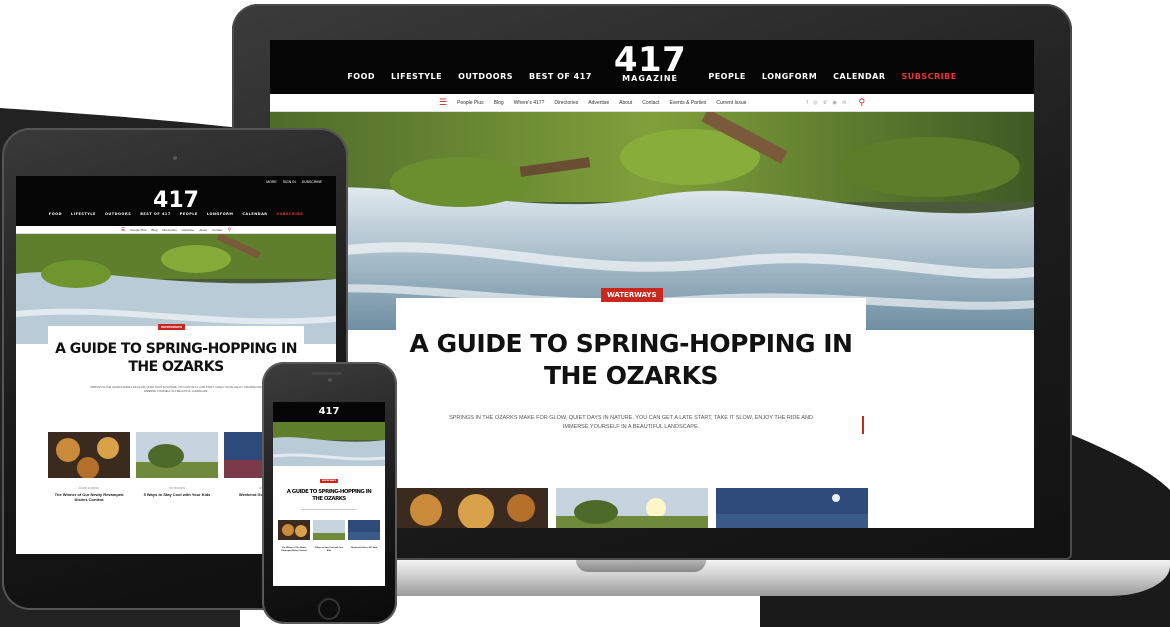 The height and width of the screenshot is (627, 1170). I want to click on article-title-line2: THE OZARKS, so click(631, 375).